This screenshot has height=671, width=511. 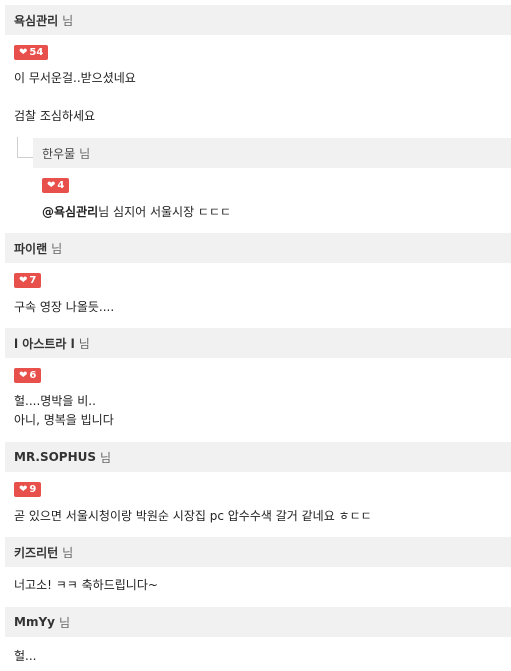 What do you see at coordinates (36, 552) in the screenshot?
I see `comment-author: 키즈리턴` at bounding box center [36, 552].